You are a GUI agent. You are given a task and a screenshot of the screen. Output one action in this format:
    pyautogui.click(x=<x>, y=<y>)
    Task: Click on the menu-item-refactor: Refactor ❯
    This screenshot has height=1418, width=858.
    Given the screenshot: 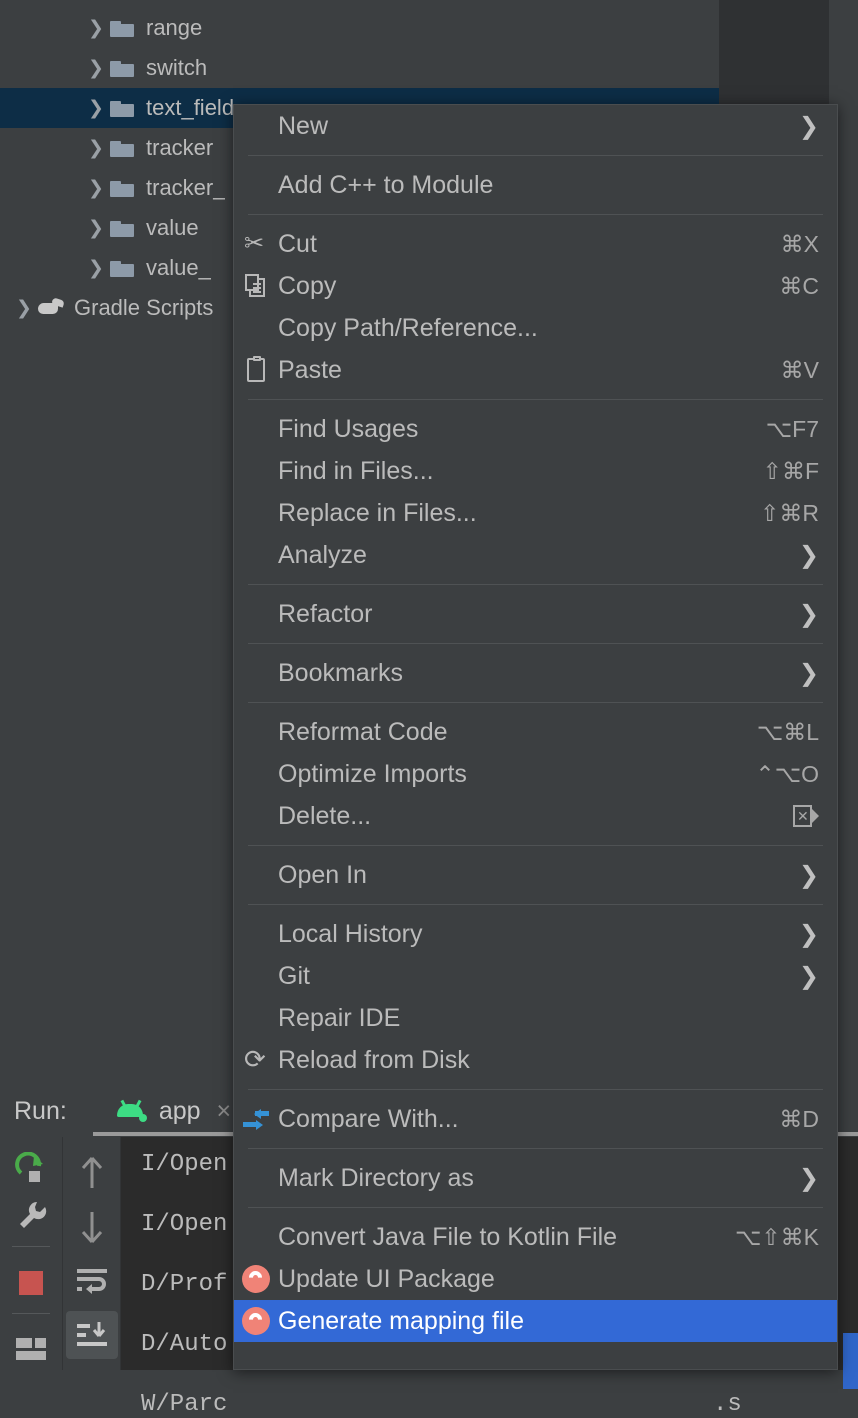 What is the action you would take?
    pyautogui.click(x=535, y=614)
    